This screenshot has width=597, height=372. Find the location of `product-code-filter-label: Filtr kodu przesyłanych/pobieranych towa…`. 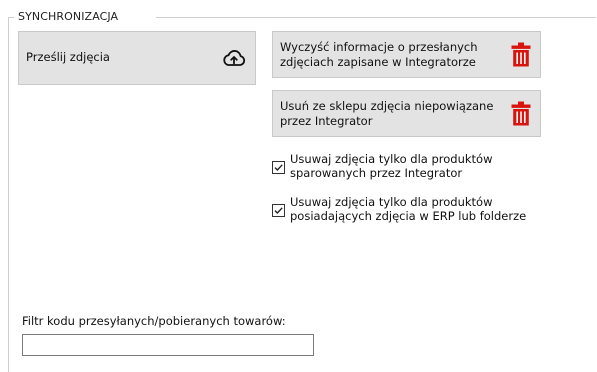

product-code-filter-label: Filtr kodu przesyłanych/pobieranych towa… is located at coordinates (154, 321).